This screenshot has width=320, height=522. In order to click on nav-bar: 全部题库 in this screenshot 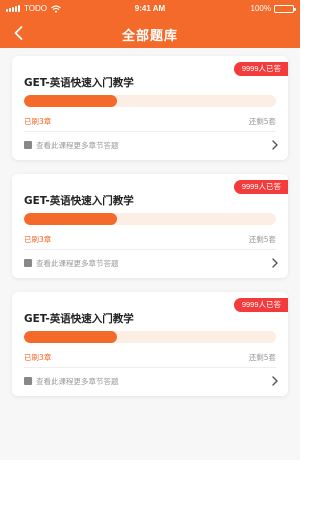, I will do `click(150, 33)`.